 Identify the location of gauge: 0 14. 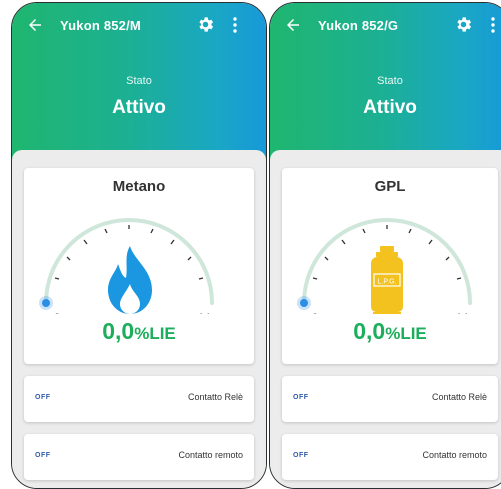
(126, 266).